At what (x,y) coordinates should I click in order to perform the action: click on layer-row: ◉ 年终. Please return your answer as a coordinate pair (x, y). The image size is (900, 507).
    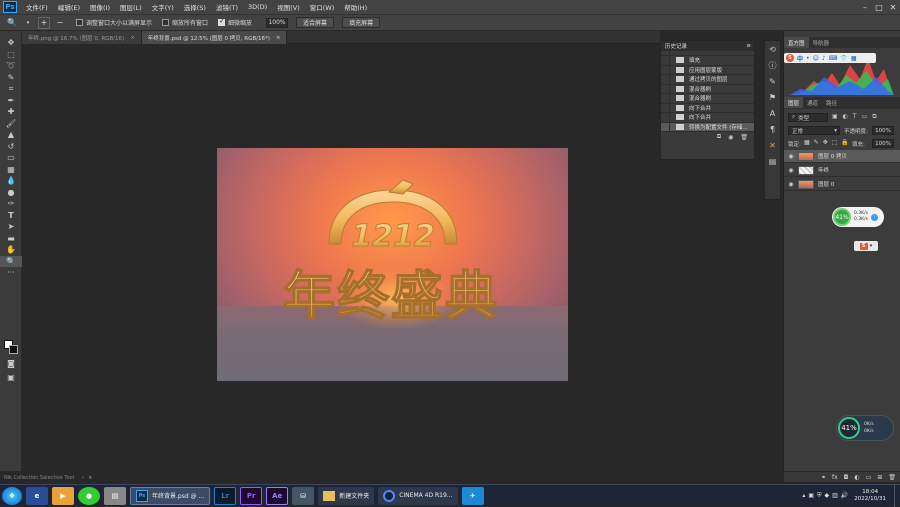
    Looking at the image, I should click on (842, 170).